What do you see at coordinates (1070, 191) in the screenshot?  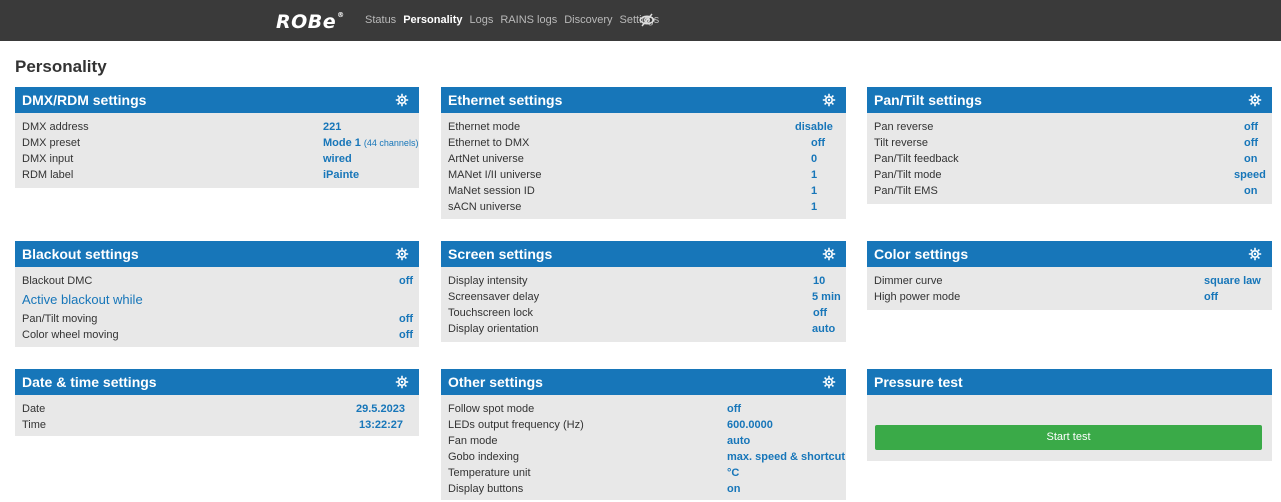 I see `row-pan-tilt-ems: Pan/Tilt EMS on` at bounding box center [1070, 191].